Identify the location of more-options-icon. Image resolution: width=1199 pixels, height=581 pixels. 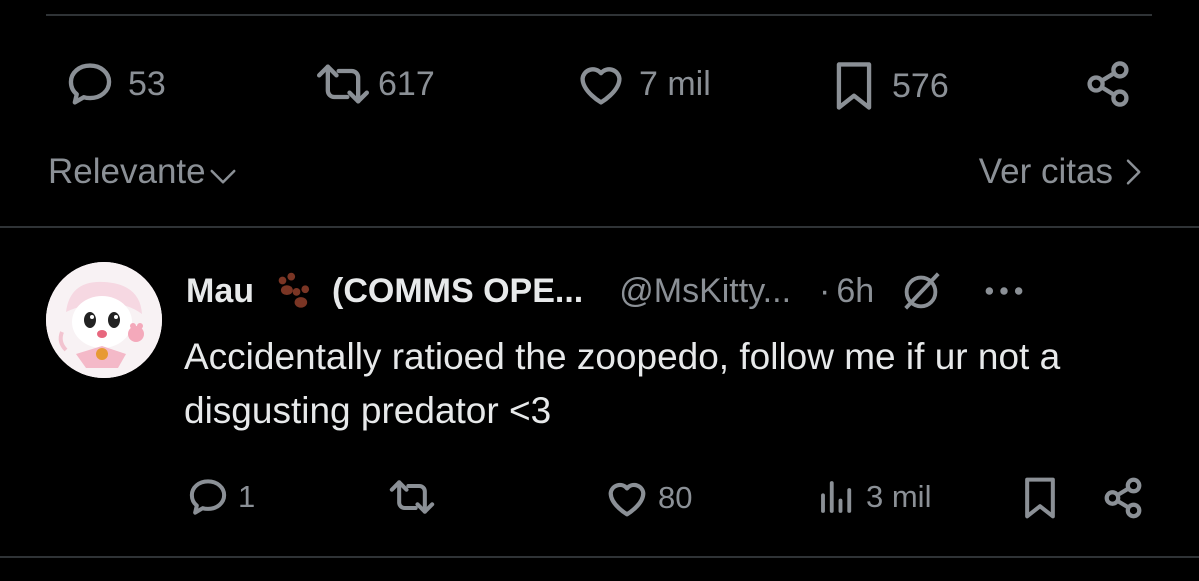
(1004, 291).